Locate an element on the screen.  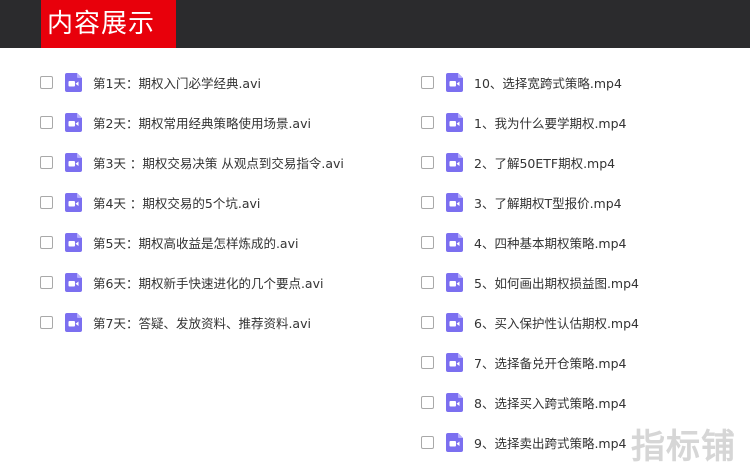
file-name: 1、我为什么要学期权.mp4 is located at coordinates (550, 122).